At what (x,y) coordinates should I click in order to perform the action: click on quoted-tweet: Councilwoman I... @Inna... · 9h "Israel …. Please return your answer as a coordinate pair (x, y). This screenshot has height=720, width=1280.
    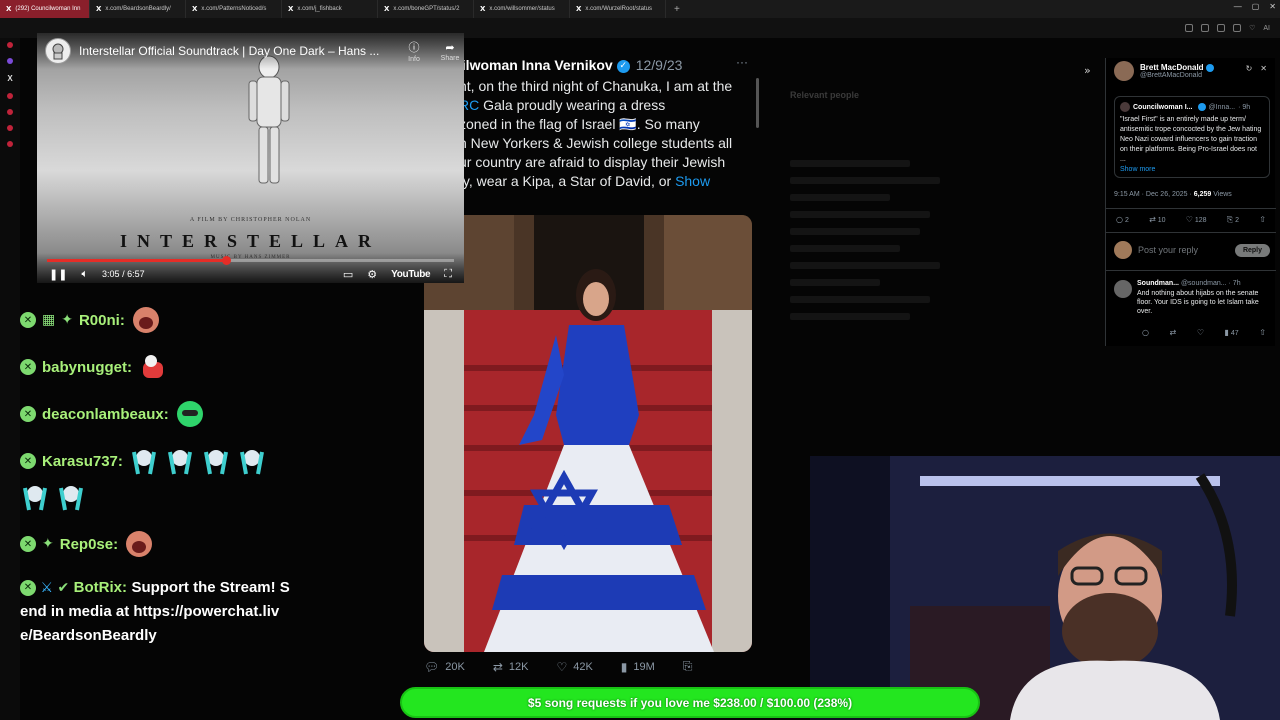
    Looking at the image, I should click on (1192, 137).